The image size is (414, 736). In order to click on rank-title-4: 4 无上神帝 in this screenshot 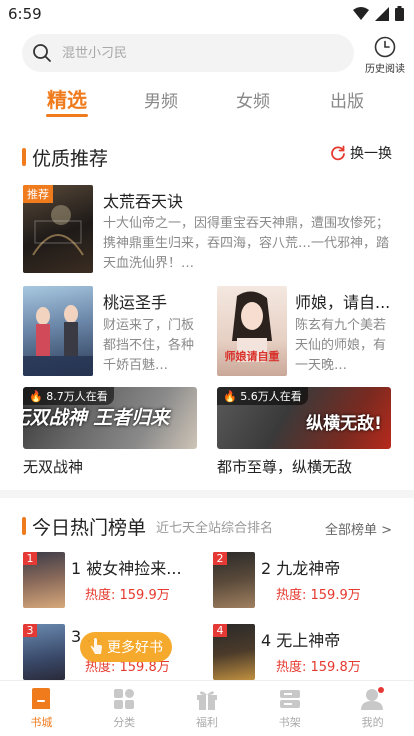, I will do `click(300, 639)`.